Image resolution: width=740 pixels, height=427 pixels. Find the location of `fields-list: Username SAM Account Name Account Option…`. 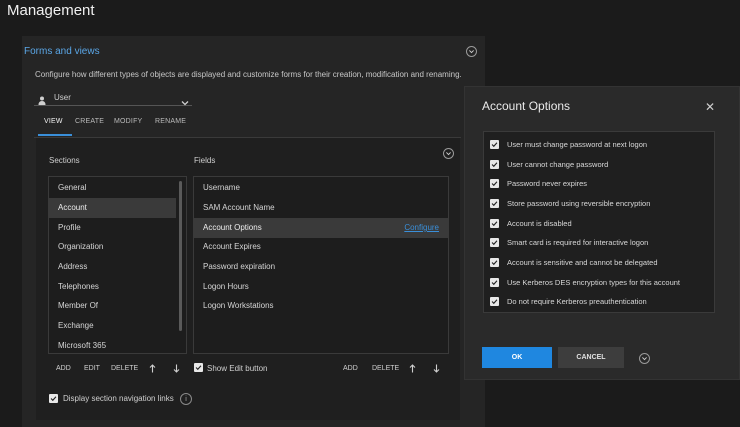

fields-list: Username SAM Account Name Account Option… is located at coordinates (321, 265).